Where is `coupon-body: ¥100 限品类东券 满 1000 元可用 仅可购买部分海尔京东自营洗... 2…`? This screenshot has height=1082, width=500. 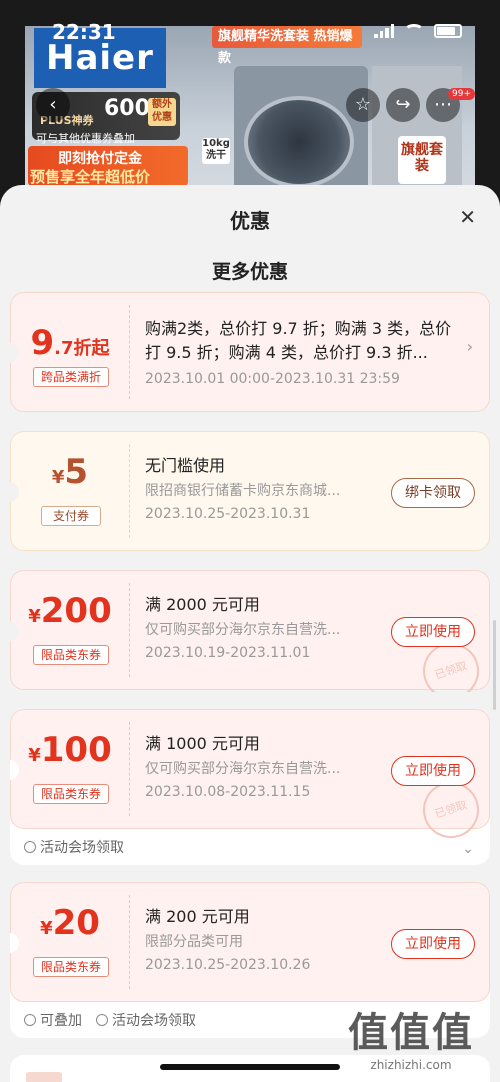
coupon-body: ¥100 限品类东券 满 1000 元可用 仅可购买部分海尔京东自营洗... 2… is located at coordinates (250, 777).